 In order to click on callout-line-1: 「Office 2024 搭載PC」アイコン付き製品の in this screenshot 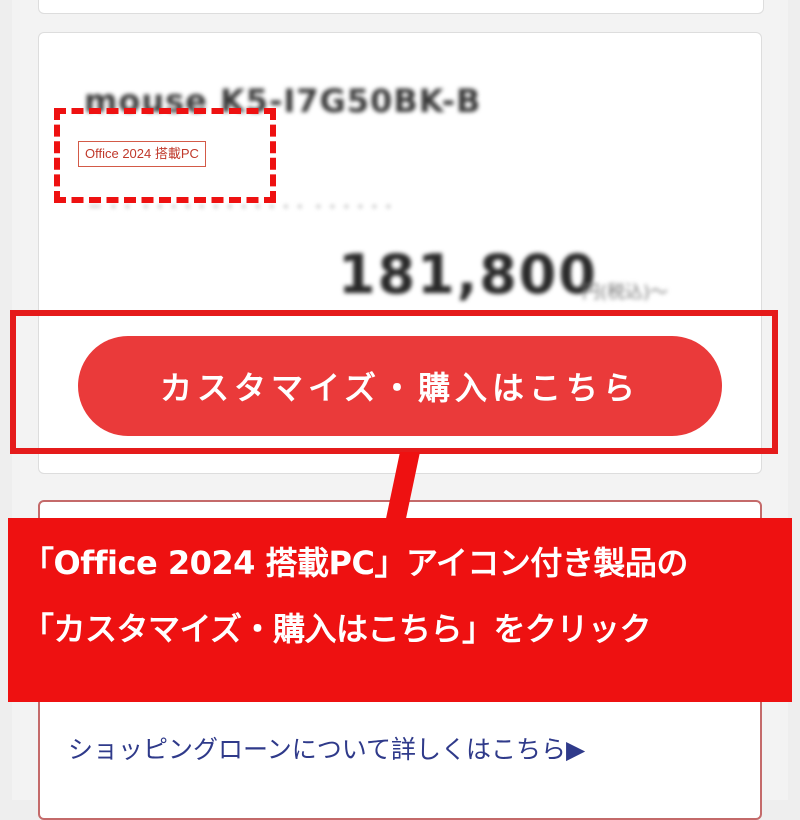, I will do `click(355, 563)`.